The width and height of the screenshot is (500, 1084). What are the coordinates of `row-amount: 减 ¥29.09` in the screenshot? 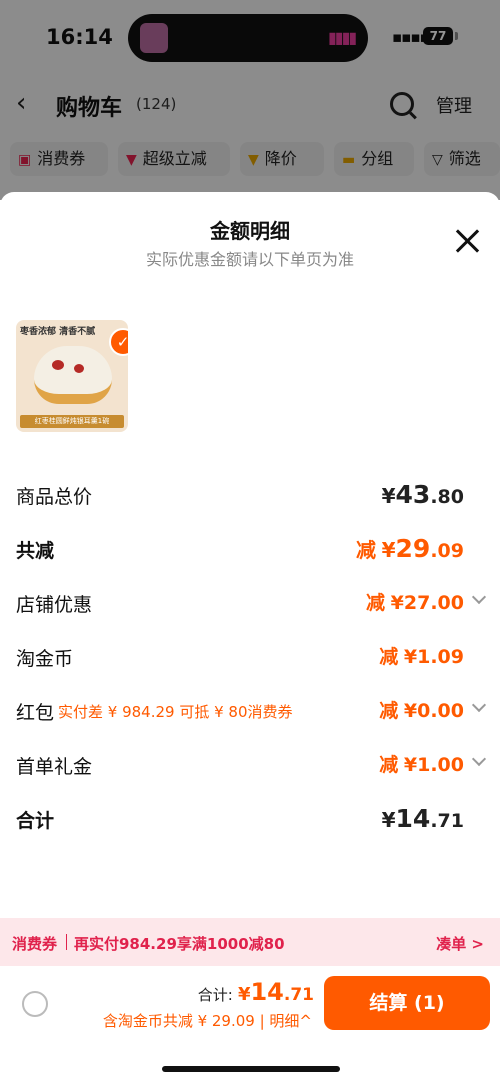 It's located at (410, 548).